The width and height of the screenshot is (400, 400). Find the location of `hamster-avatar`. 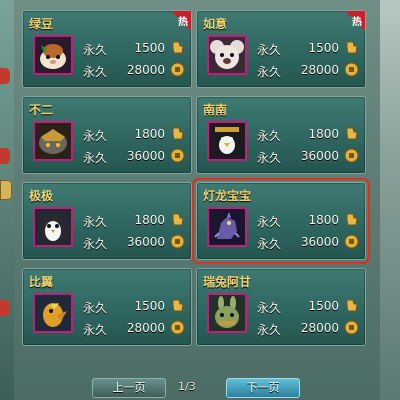

hamster-avatar is located at coordinates (53, 55).